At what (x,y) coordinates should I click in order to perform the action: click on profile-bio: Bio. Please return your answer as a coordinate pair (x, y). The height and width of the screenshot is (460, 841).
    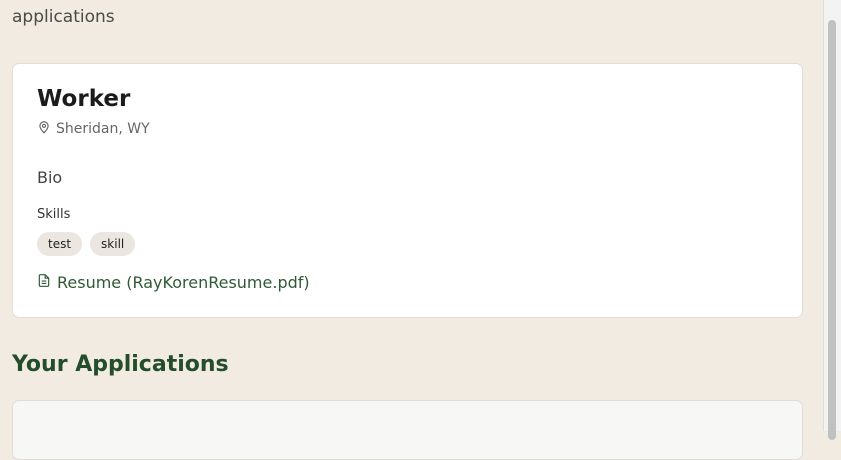
    Looking at the image, I should click on (50, 177).